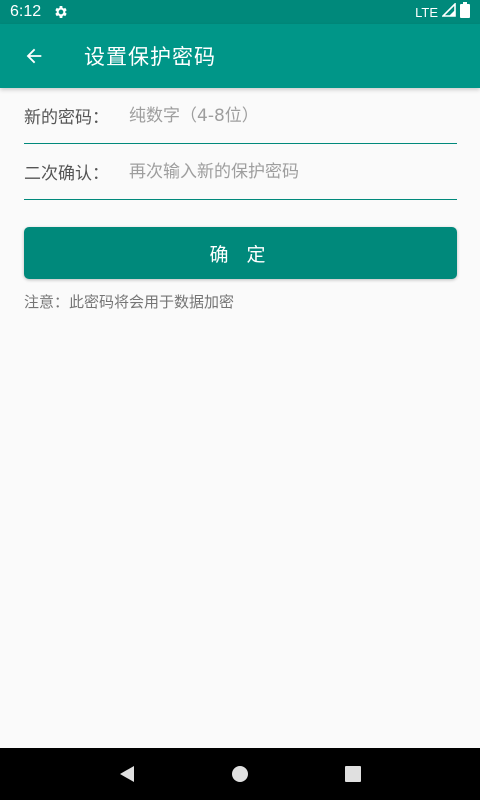  I want to click on back-triangle-icon, so click(127, 774).